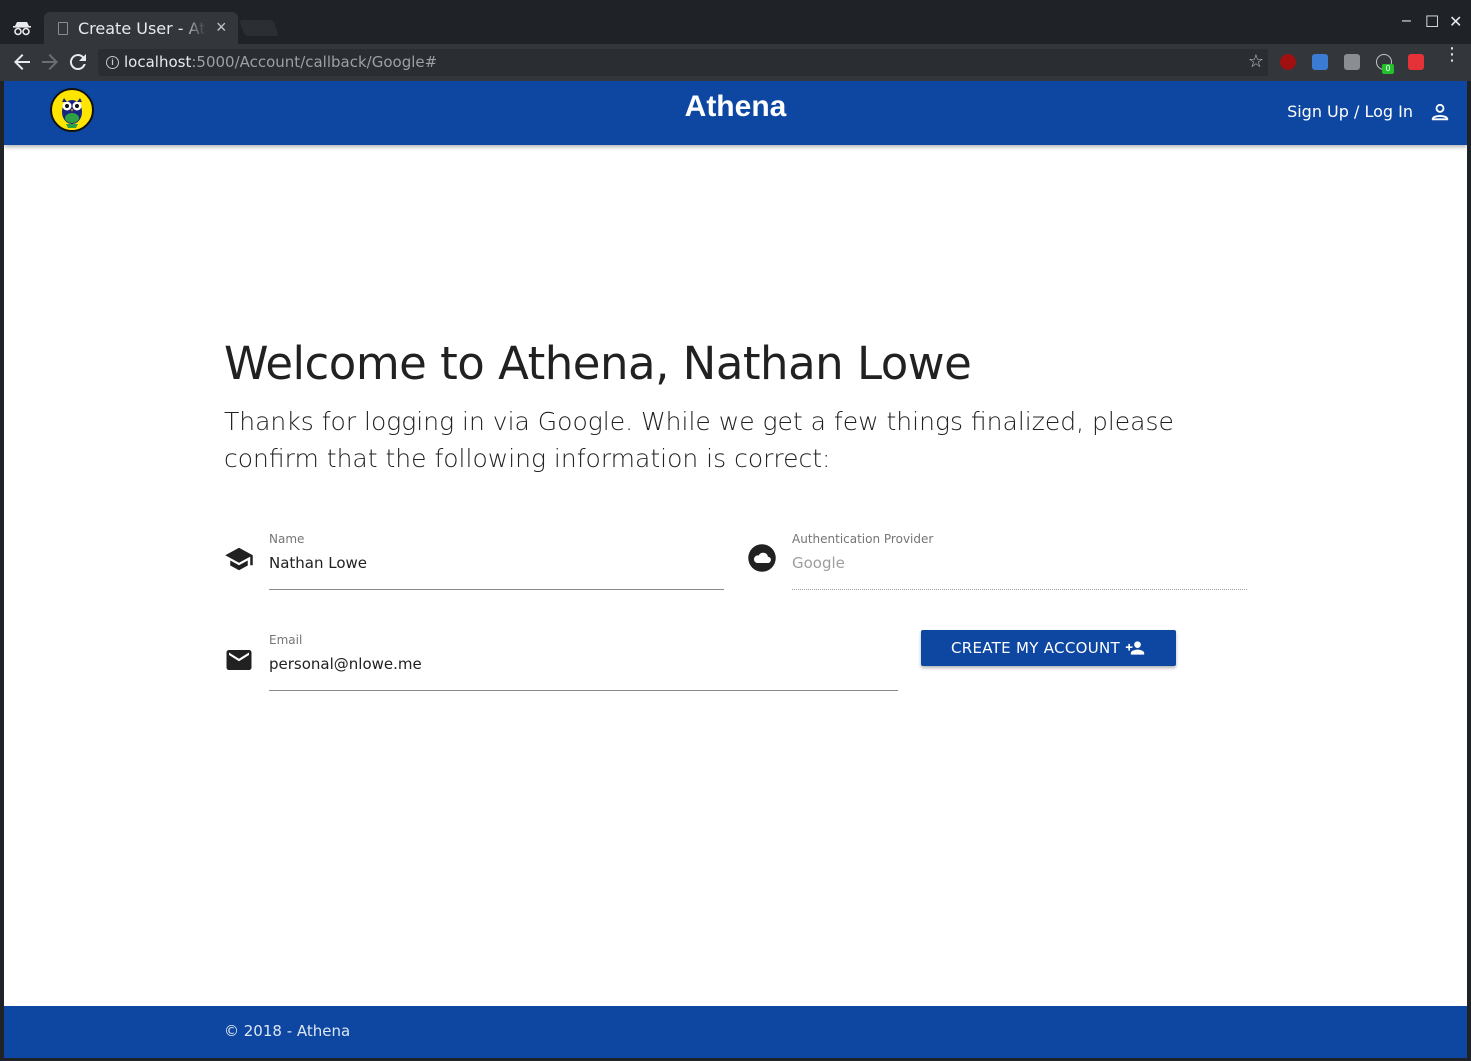 This screenshot has height=1061, width=1471. What do you see at coordinates (598, 363) in the screenshot?
I see `page-title: Welcome to Athena, Nathan Lowe` at bounding box center [598, 363].